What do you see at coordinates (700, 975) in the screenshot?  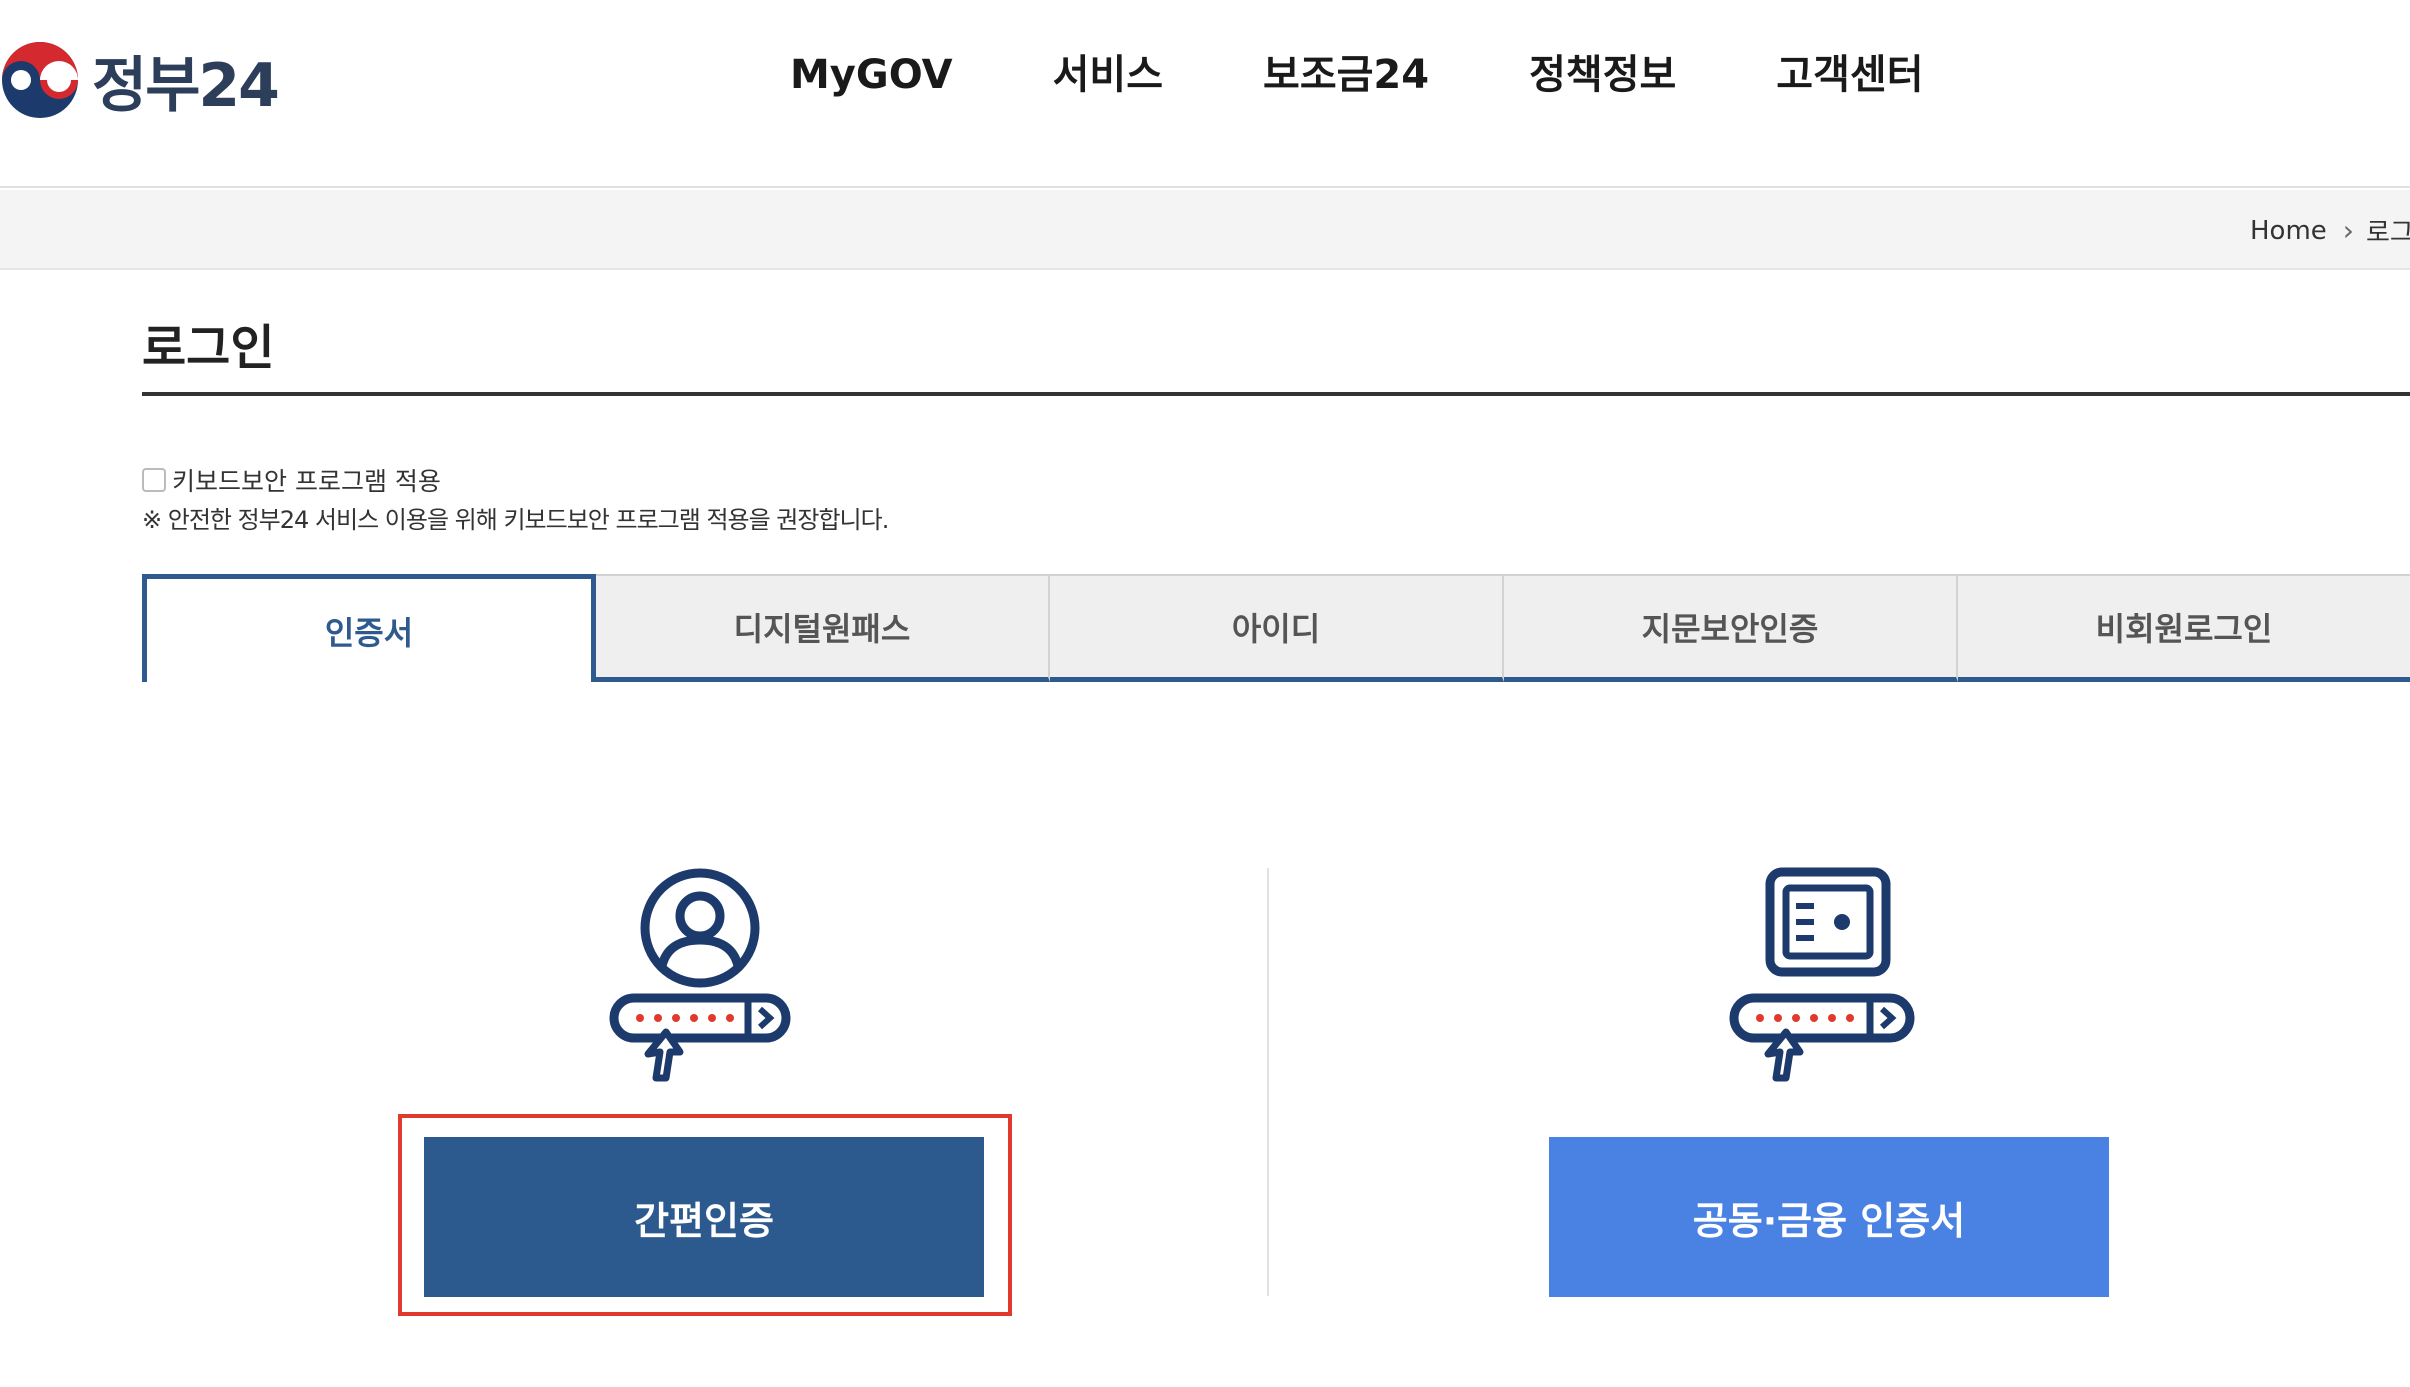 I see `user-password-icon` at bounding box center [700, 975].